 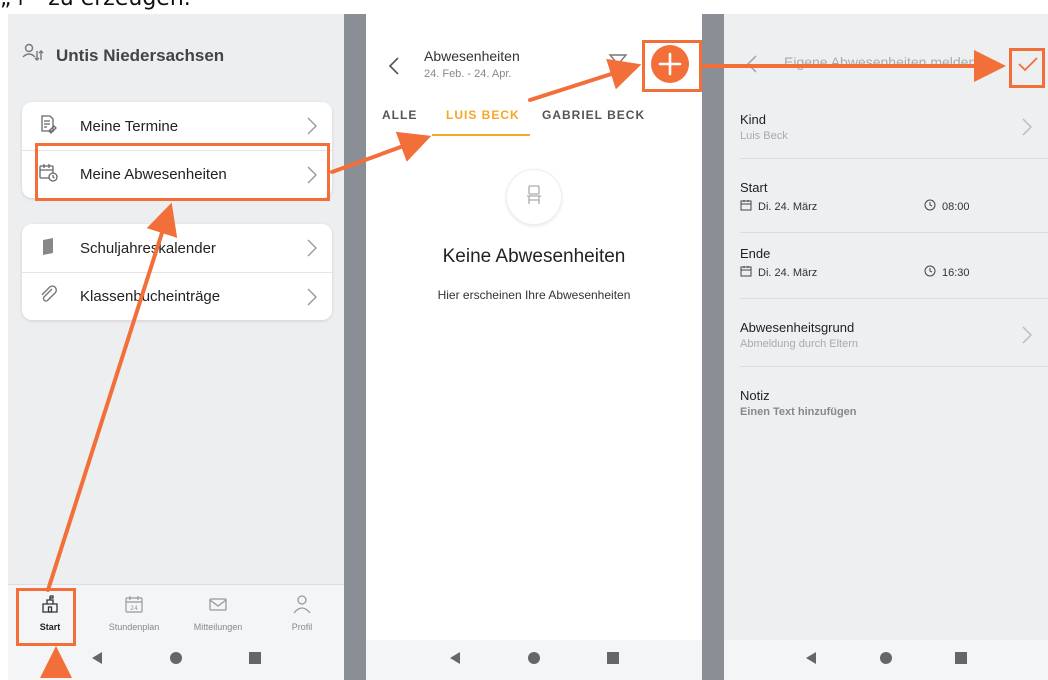 I want to click on highlight-confirm, so click(x=1027, y=68).